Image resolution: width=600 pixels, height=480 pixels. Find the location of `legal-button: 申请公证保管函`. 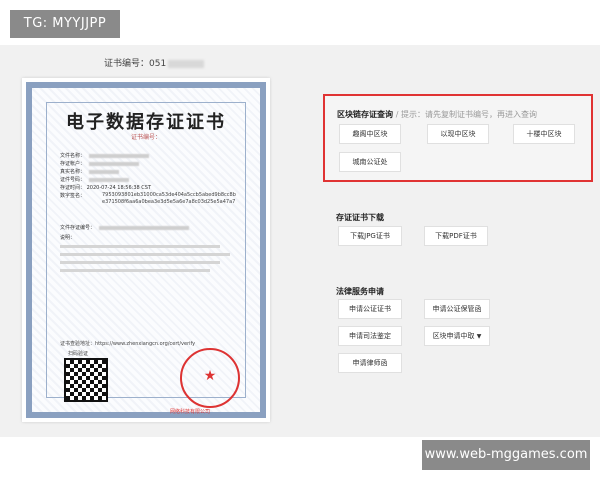

legal-button: 申请公证保管函 is located at coordinates (457, 309).